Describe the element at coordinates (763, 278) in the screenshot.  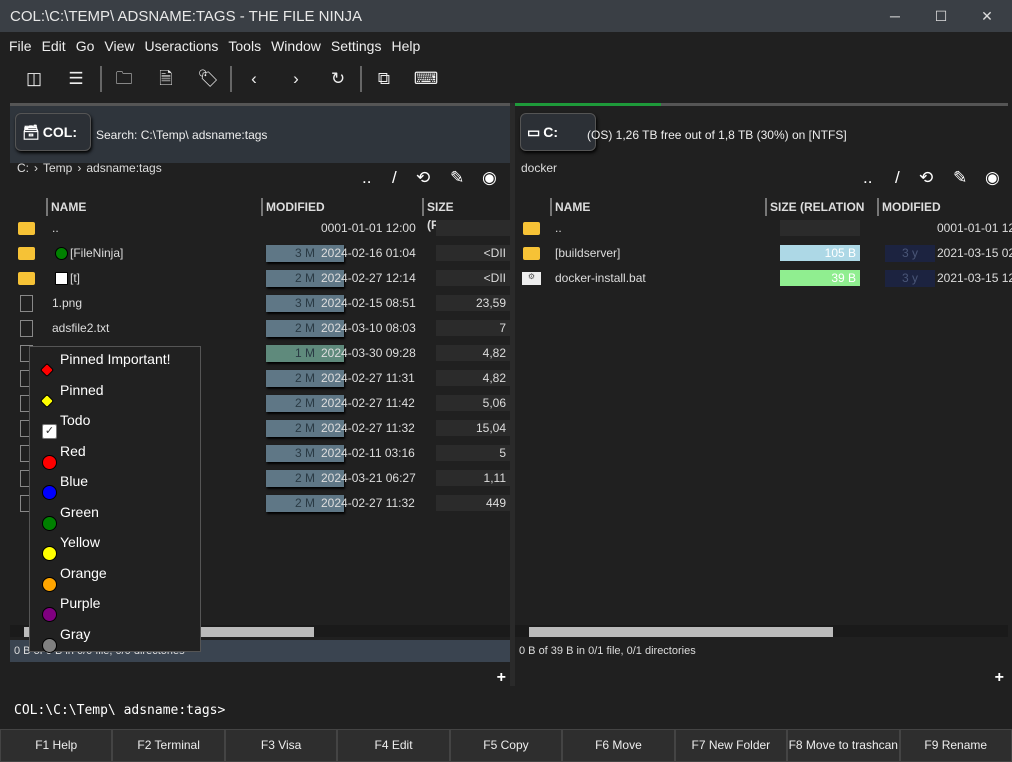
I see `table-row: ⚙ docker-install.bat 39 B 3 y 2021-03-15 12` at that location.